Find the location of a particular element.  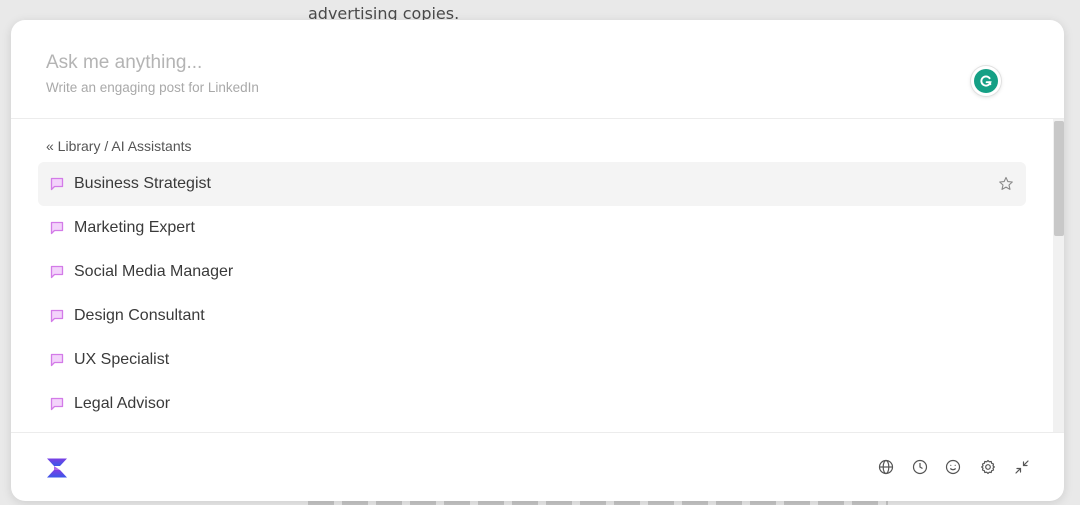

scrollbar-thumb is located at coordinates (1059, 178).